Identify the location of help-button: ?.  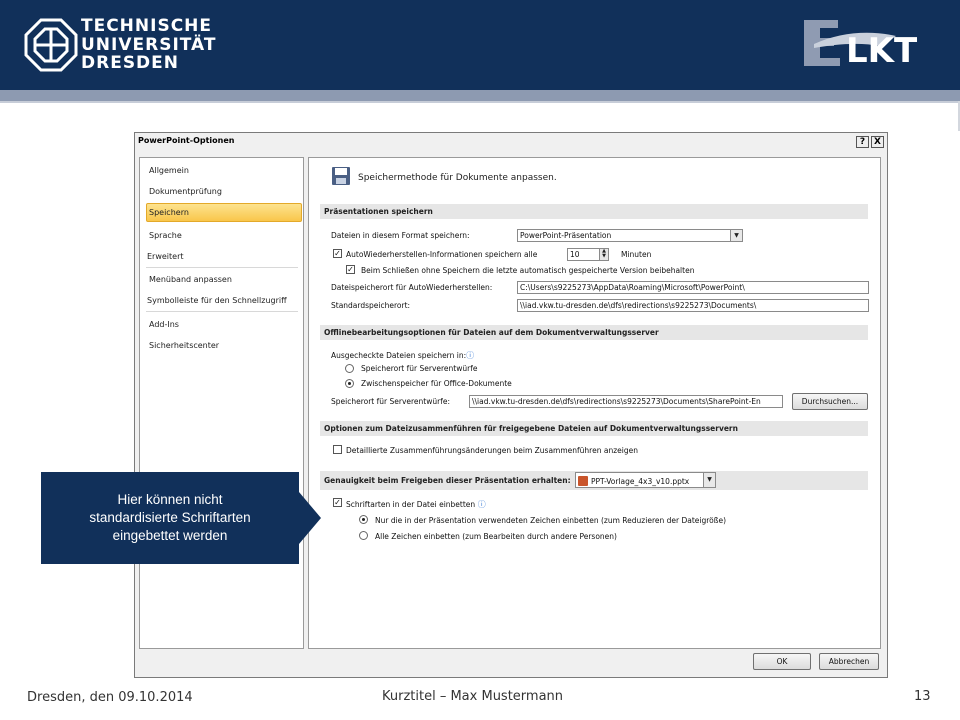
(862, 142).